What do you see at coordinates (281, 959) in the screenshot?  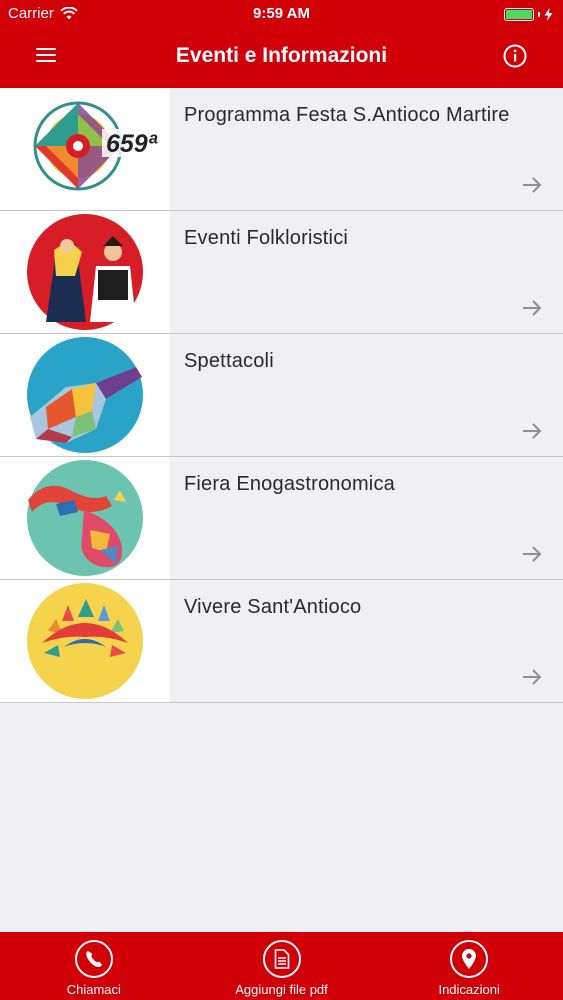 I see `document-icon` at bounding box center [281, 959].